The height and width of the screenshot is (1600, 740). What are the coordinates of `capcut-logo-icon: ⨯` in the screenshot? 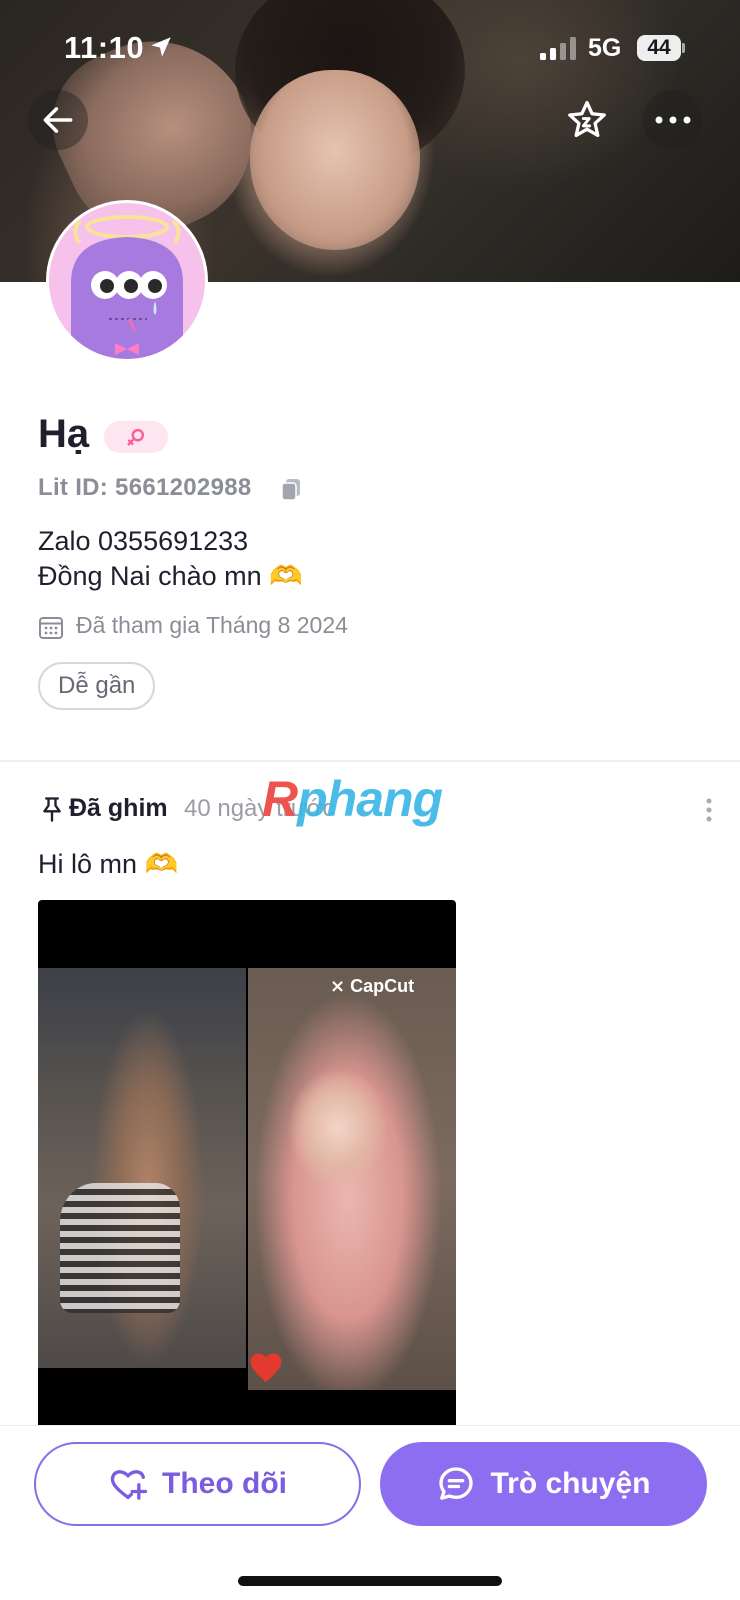 It's located at (340, 986).